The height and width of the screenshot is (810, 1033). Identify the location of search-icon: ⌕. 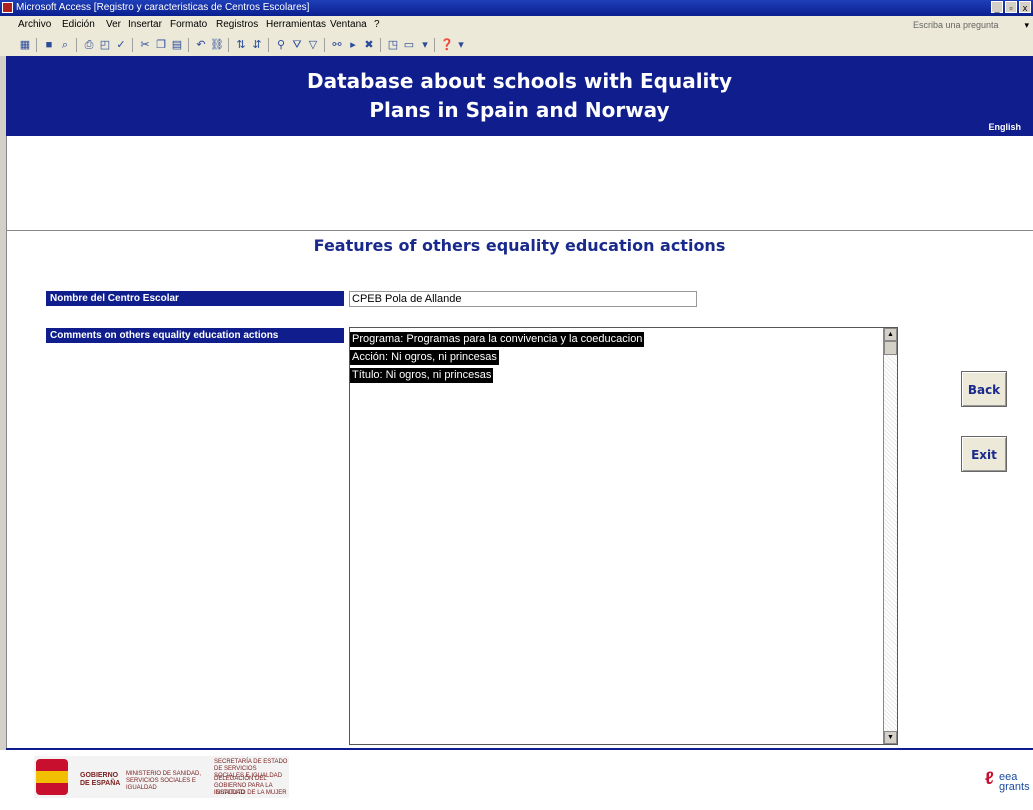
(65, 45).